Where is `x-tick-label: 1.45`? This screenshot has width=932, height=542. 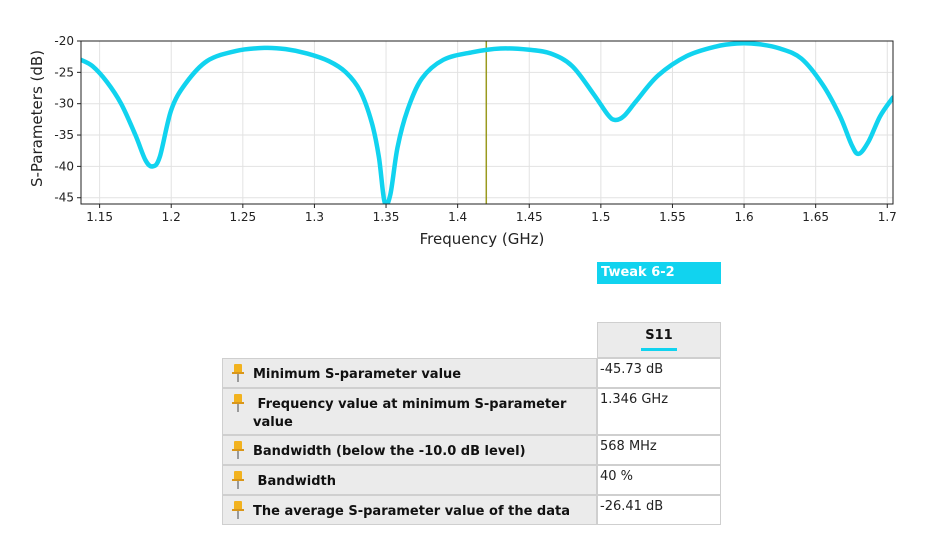
x-tick-label: 1.45 is located at coordinates (529, 217).